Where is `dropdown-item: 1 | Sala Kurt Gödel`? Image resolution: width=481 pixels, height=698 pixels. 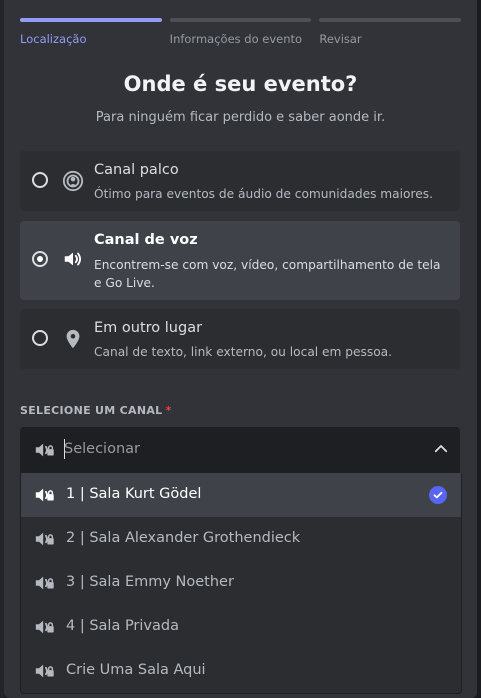
dropdown-item: 1 | Sala Kurt Gödel is located at coordinates (241, 495).